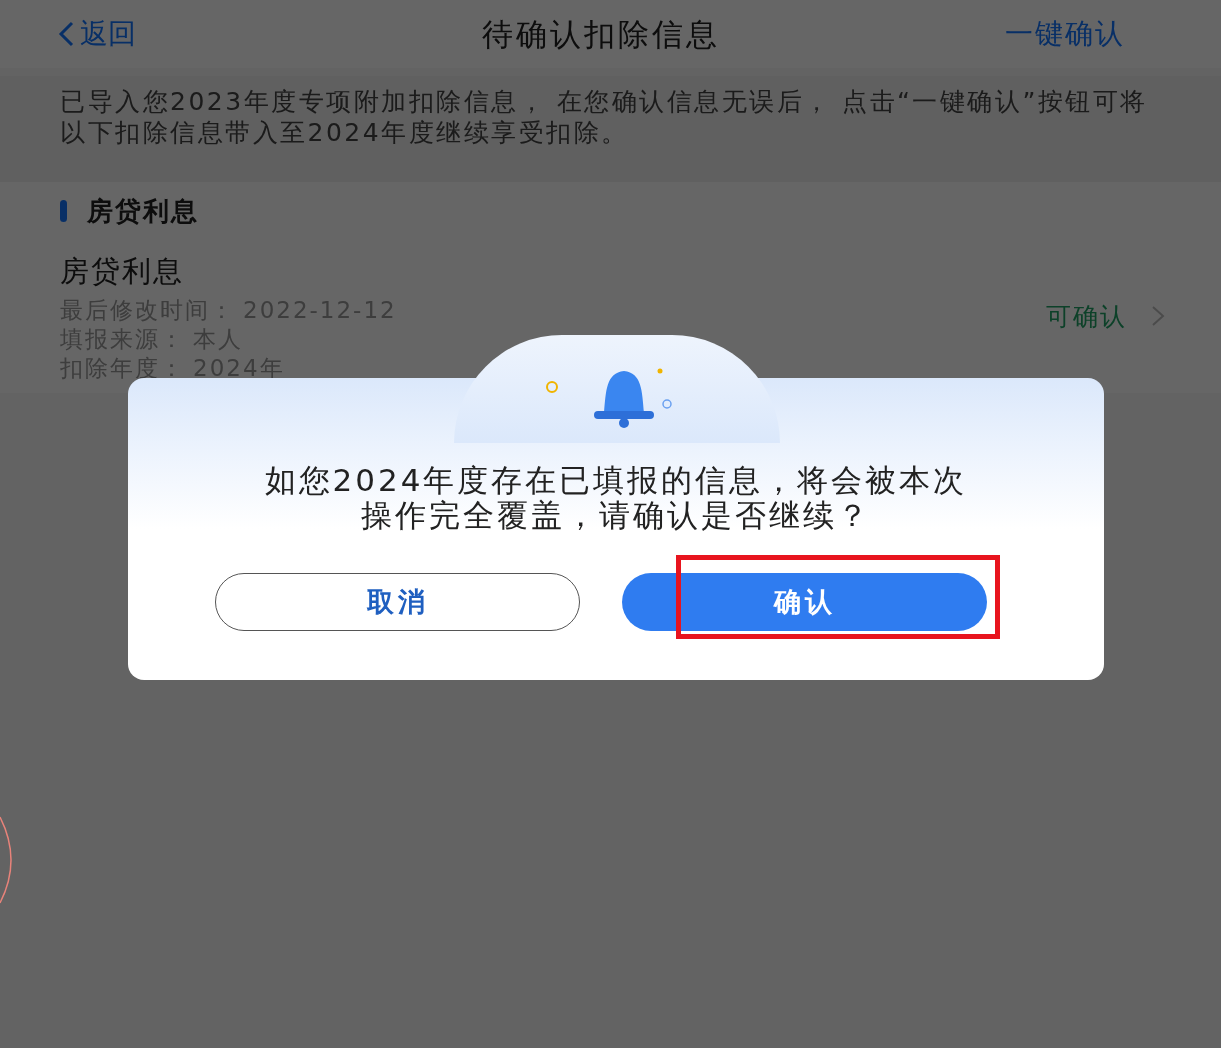  What do you see at coordinates (397, 602) in the screenshot?
I see `cancel-button: 取消` at bounding box center [397, 602].